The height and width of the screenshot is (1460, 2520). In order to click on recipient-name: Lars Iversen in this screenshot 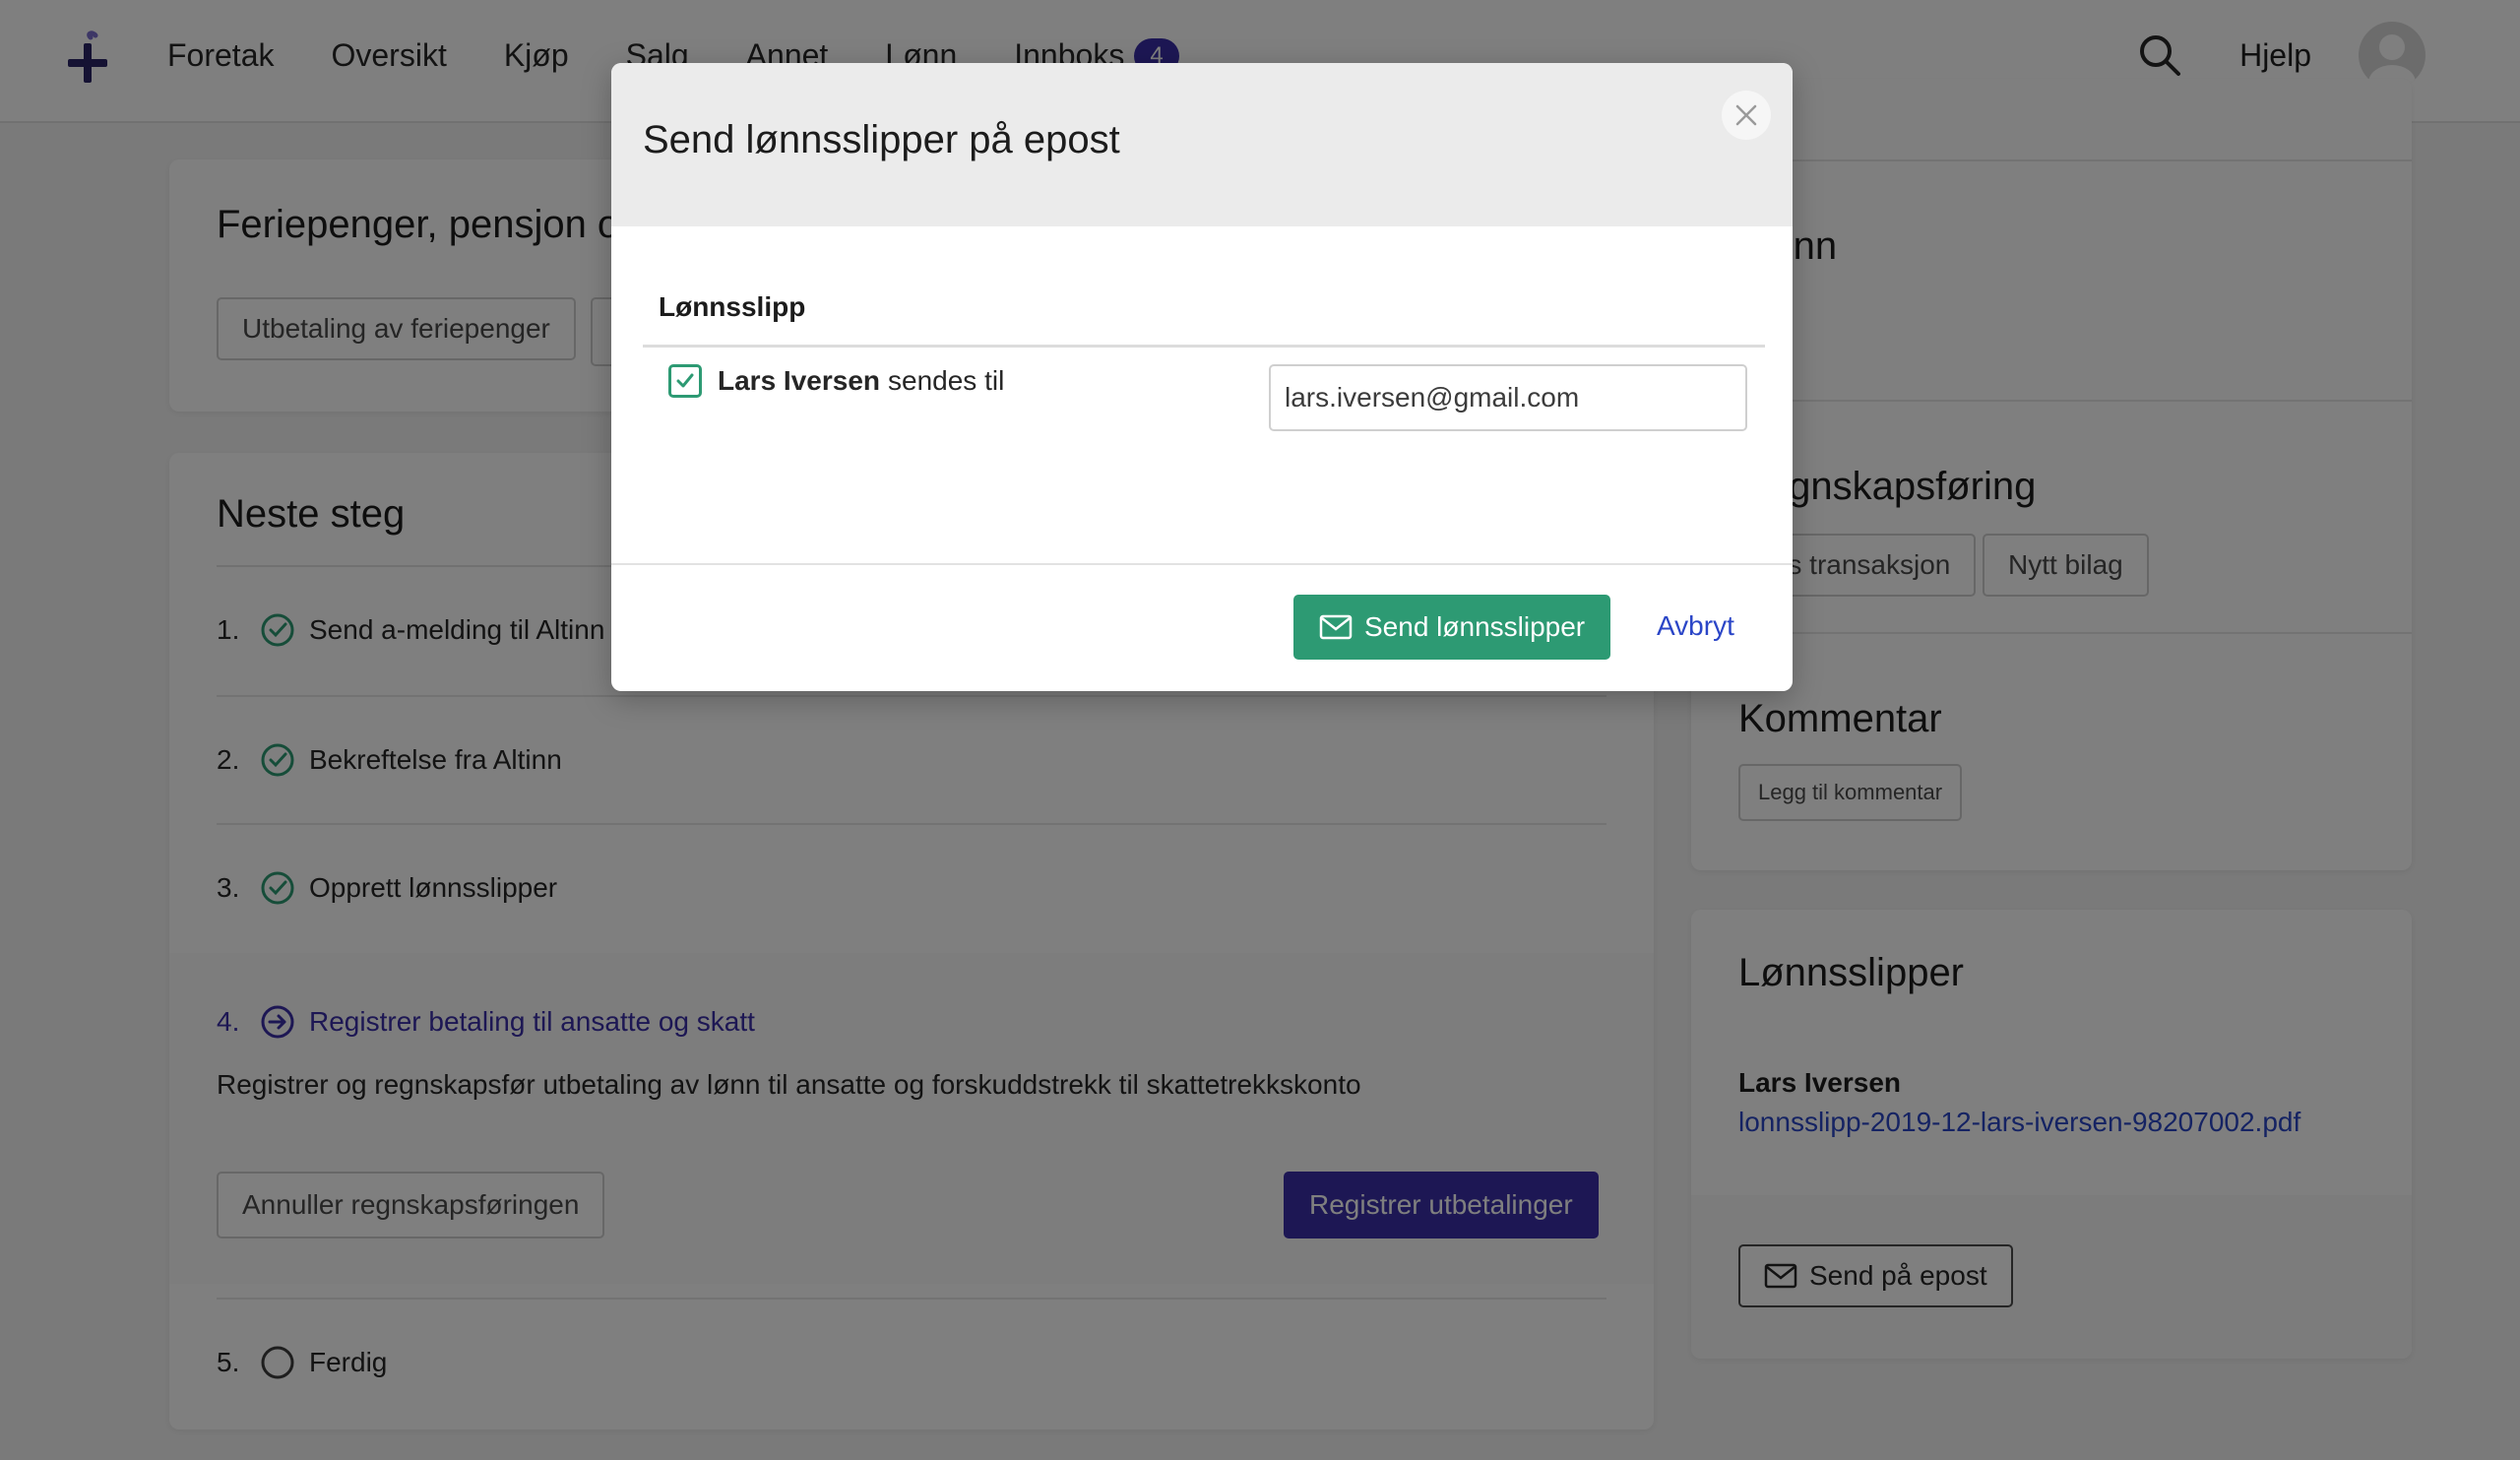, I will do `click(799, 380)`.